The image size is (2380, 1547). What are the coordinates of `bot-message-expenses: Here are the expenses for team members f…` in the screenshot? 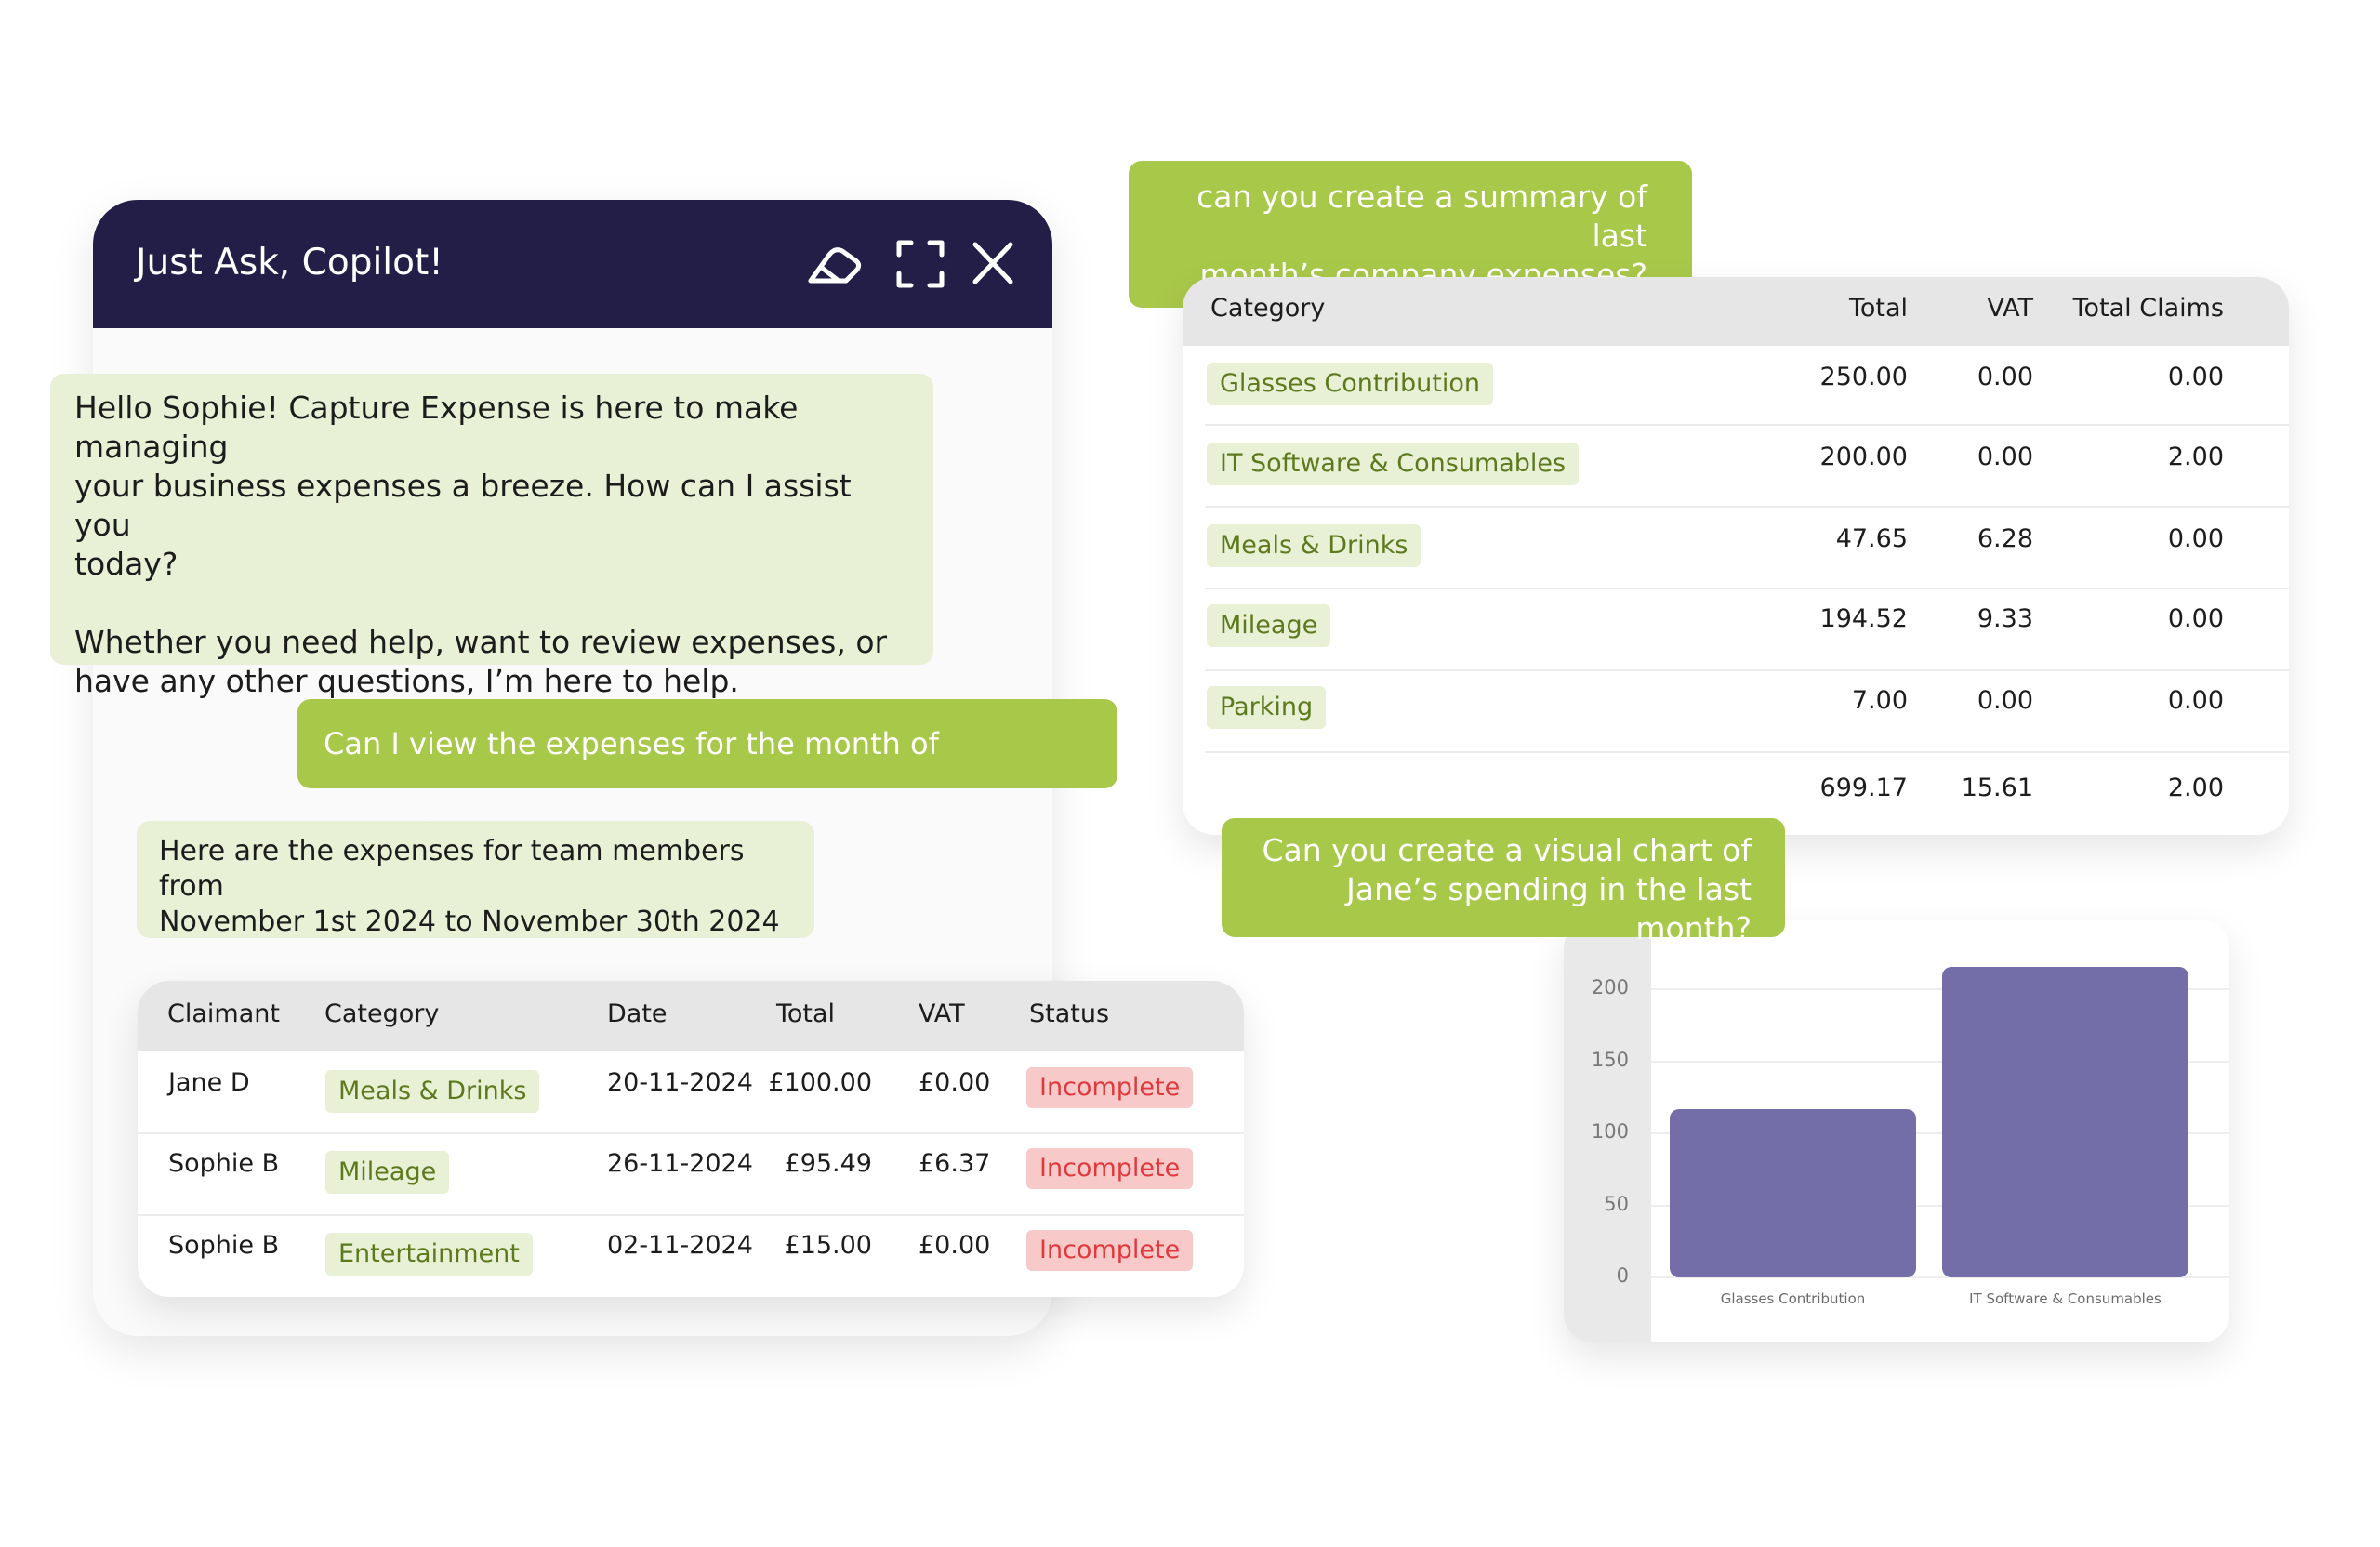 It's located at (475, 879).